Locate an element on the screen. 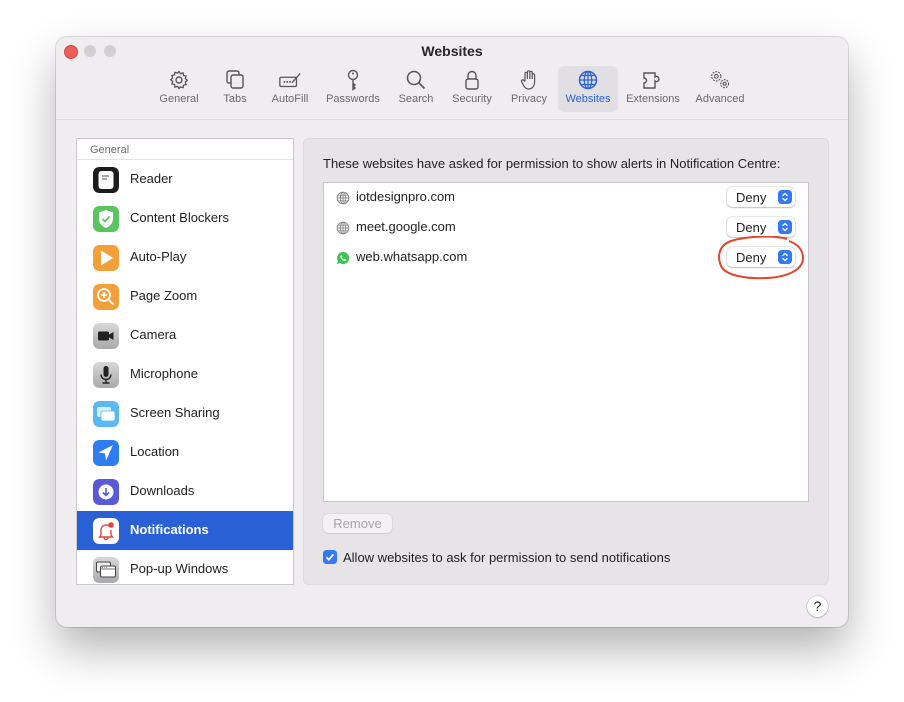 The height and width of the screenshot is (702, 904). tab-security: Security is located at coordinates (472, 89).